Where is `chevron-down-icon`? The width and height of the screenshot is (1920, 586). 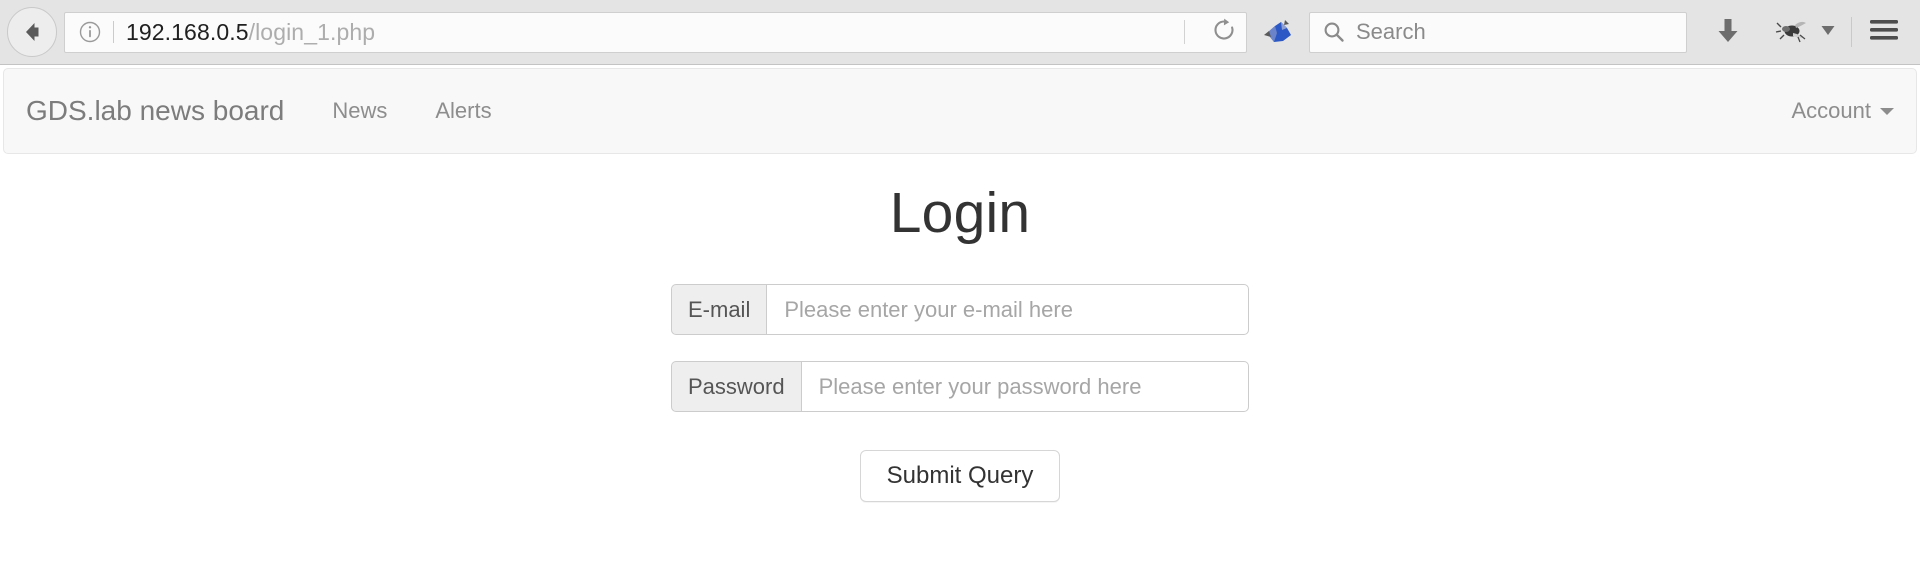 chevron-down-icon is located at coordinates (1828, 32).